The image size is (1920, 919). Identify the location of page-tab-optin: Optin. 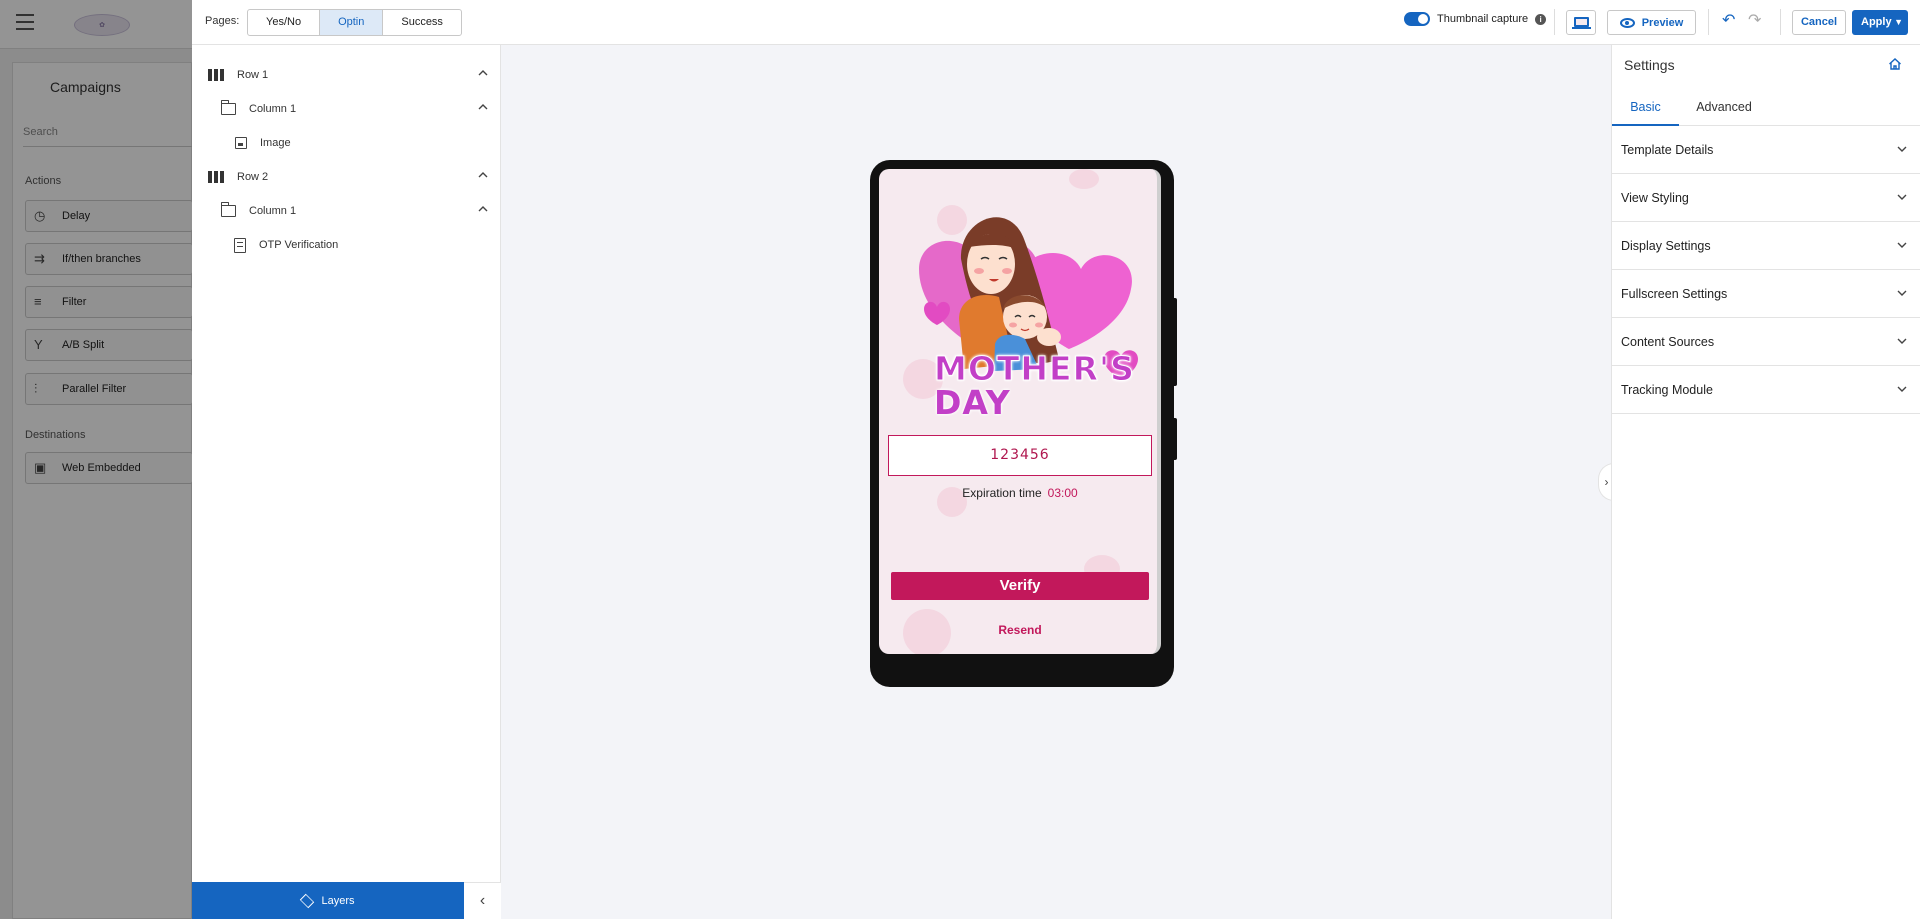
(352, 22).